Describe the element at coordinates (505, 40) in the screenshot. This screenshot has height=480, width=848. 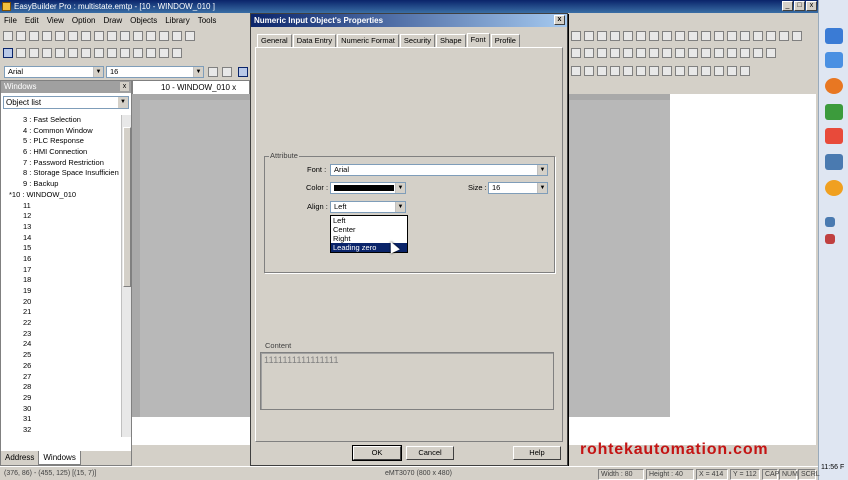
I see `tab-profile: Profile` at that location.